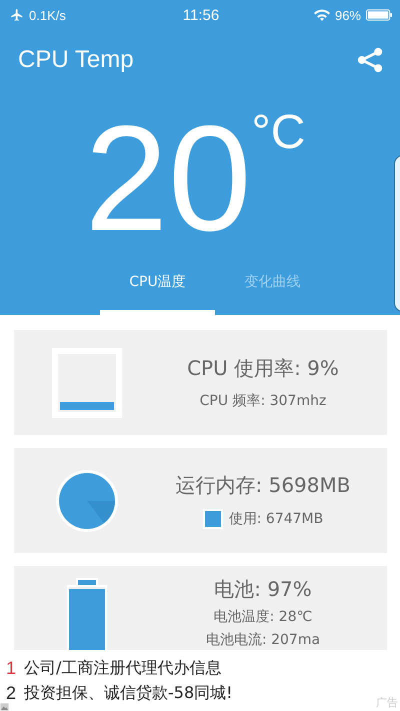 The width and height of the screenshot is (400, 711). Describe the element at coordinates (4, 706) in the screenshot. I see `image-icon` at that location.